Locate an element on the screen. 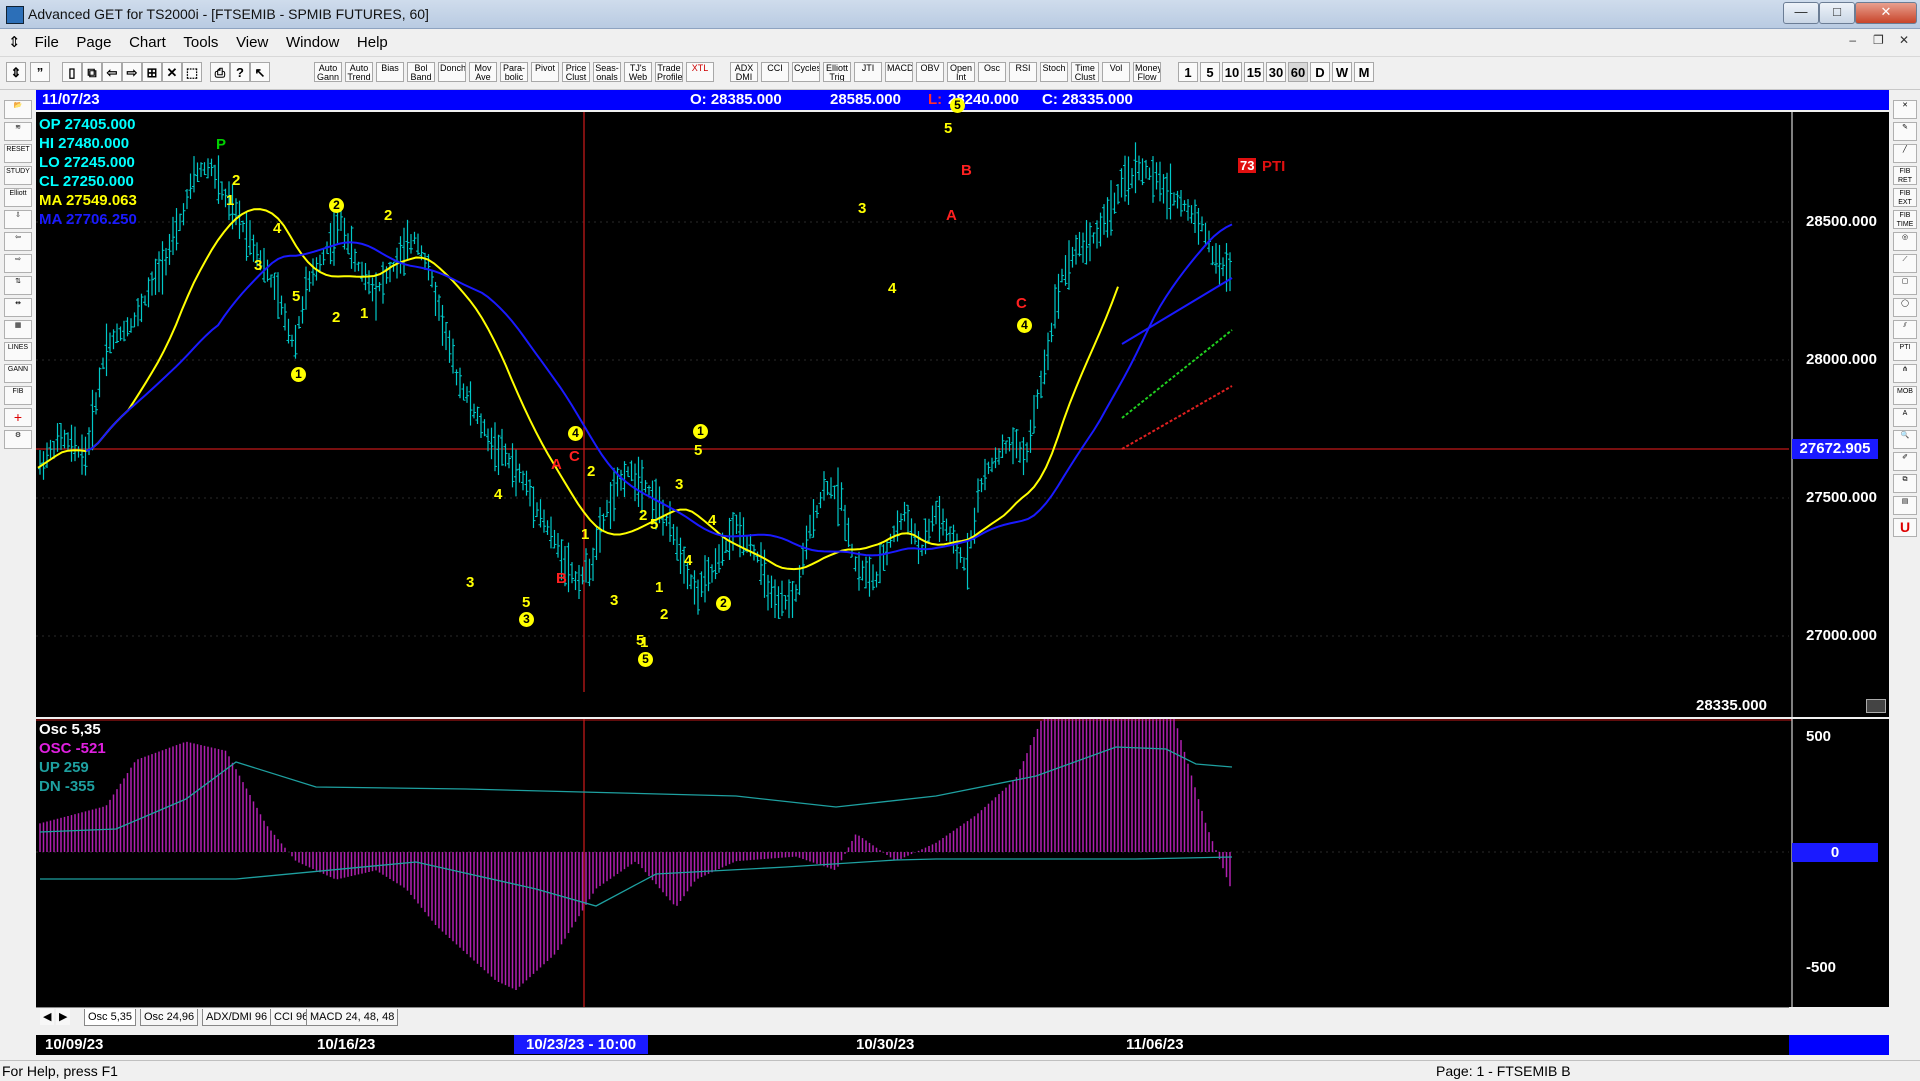  menu-help: Help is located at coordinates (372, 42).